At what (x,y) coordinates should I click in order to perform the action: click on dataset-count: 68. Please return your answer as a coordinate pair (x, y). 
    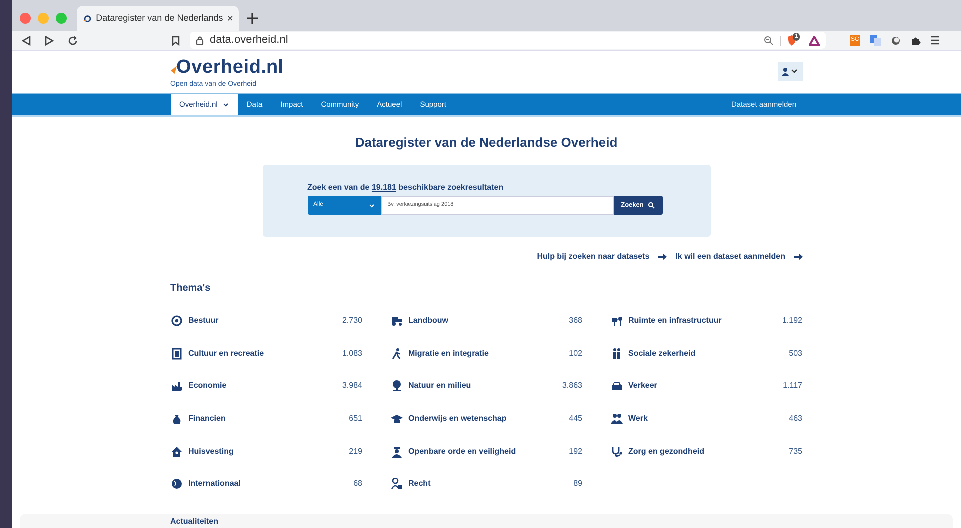
    Looking at the image, I should click on (358, 484).